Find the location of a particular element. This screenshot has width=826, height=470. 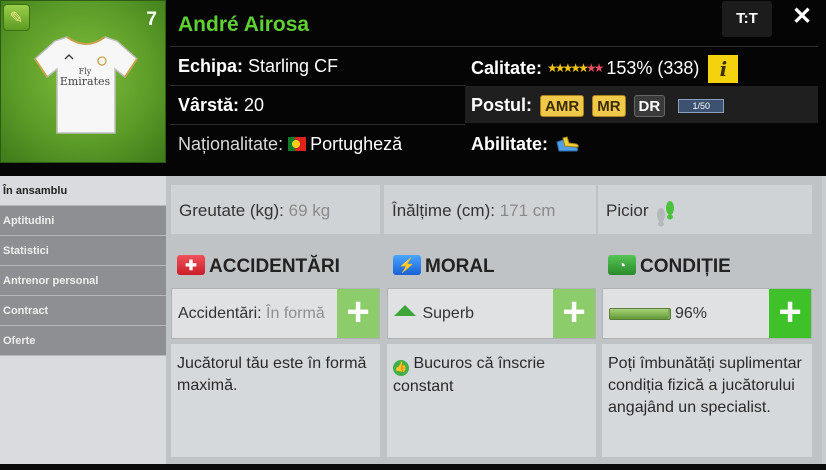

lightning-icon: ⚡ is located at coordinates (407, 265).